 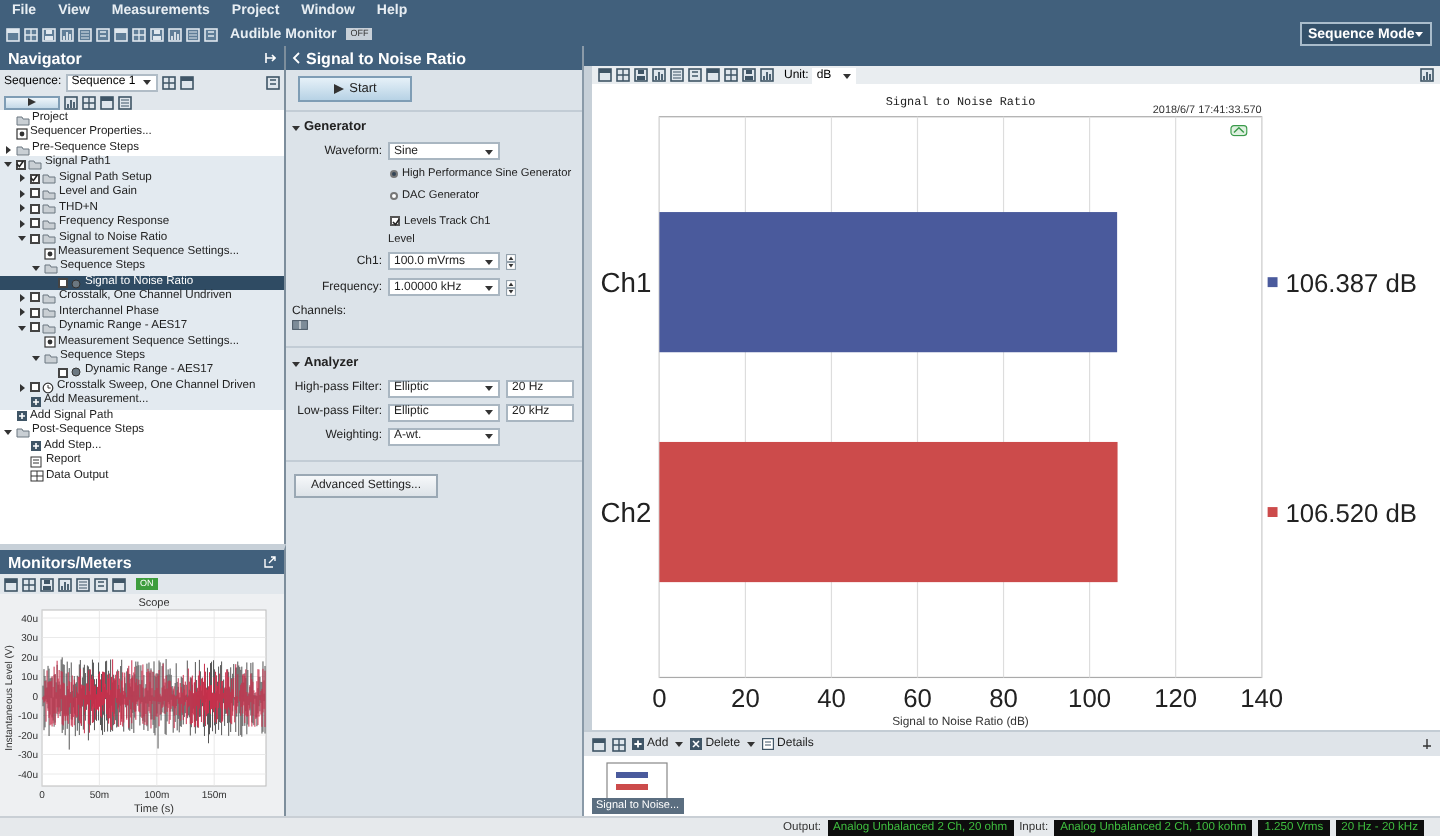 What do you see at coordinates (48, 387) in the screenshot?
I see `clock-icon` at bounding box center [48, 387].